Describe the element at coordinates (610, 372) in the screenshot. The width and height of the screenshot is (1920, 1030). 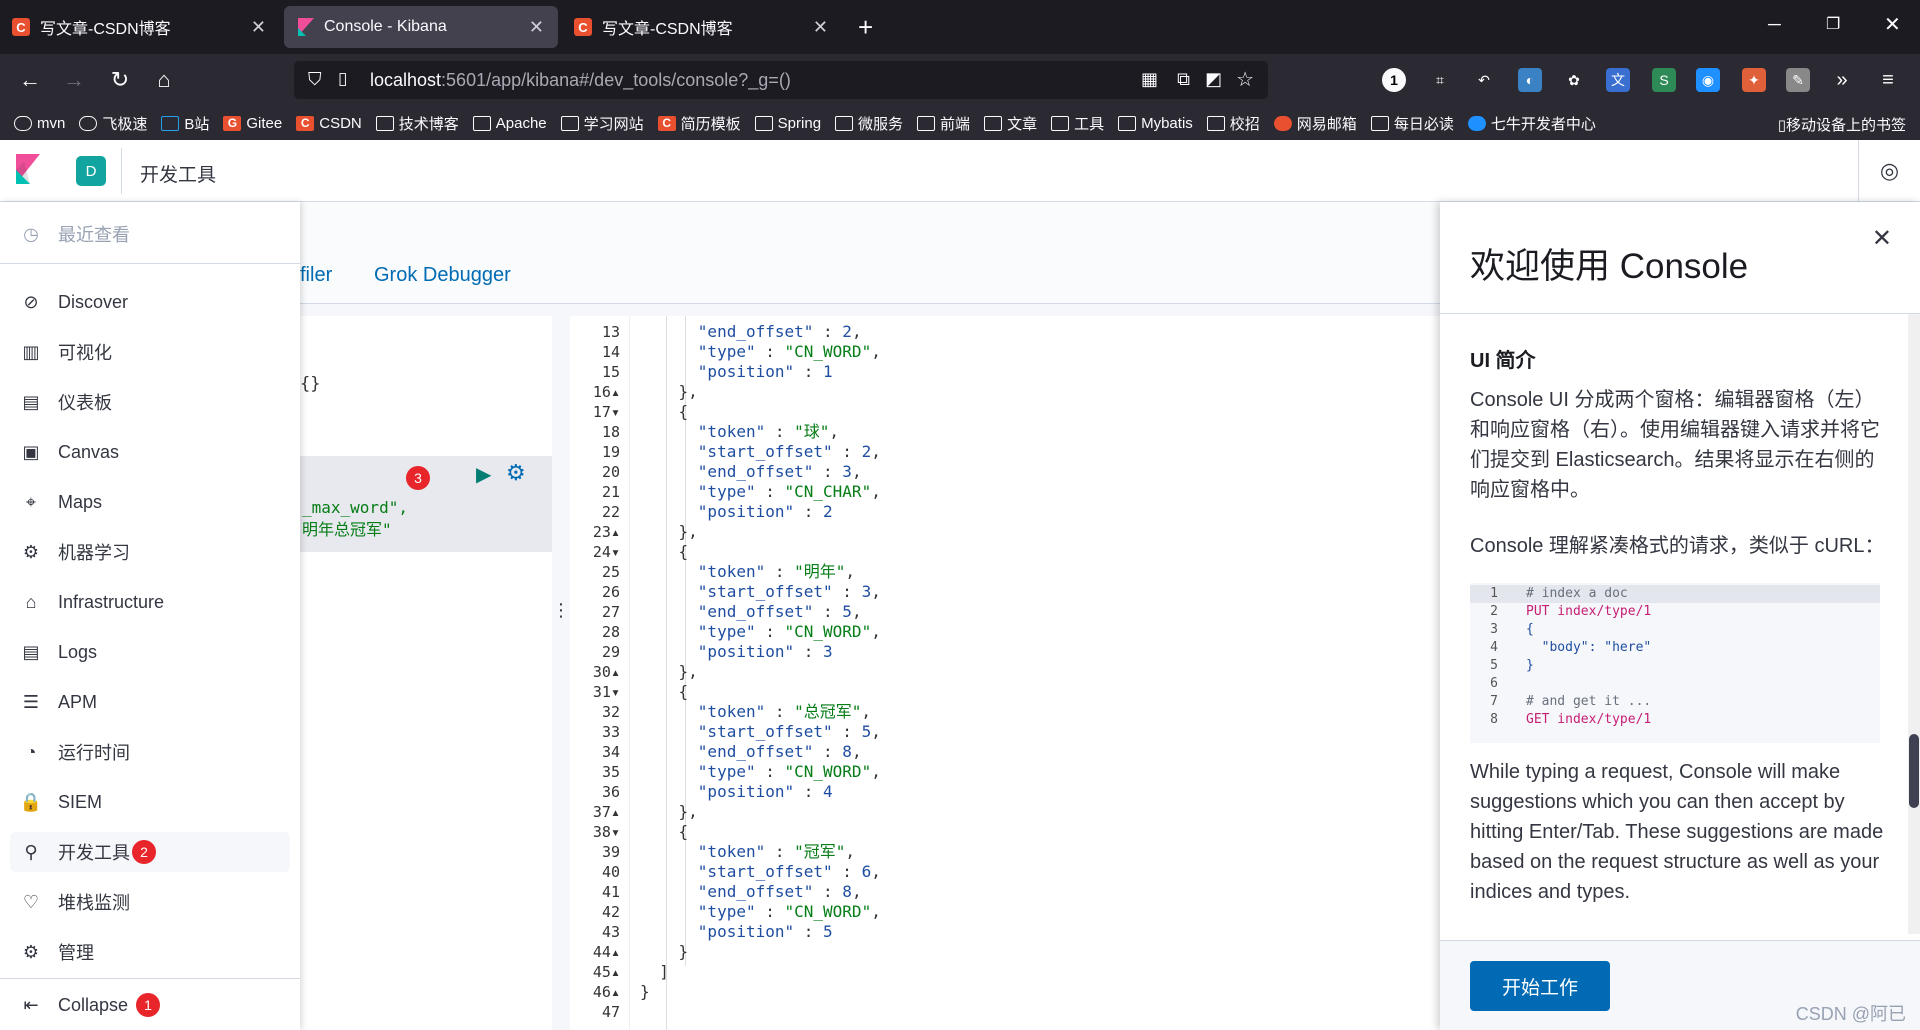
I see `line-number: 15` at that location.